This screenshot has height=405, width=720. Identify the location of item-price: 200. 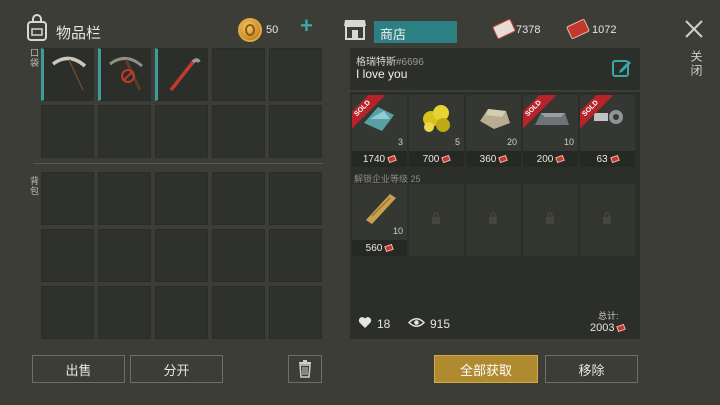
(550, 159).